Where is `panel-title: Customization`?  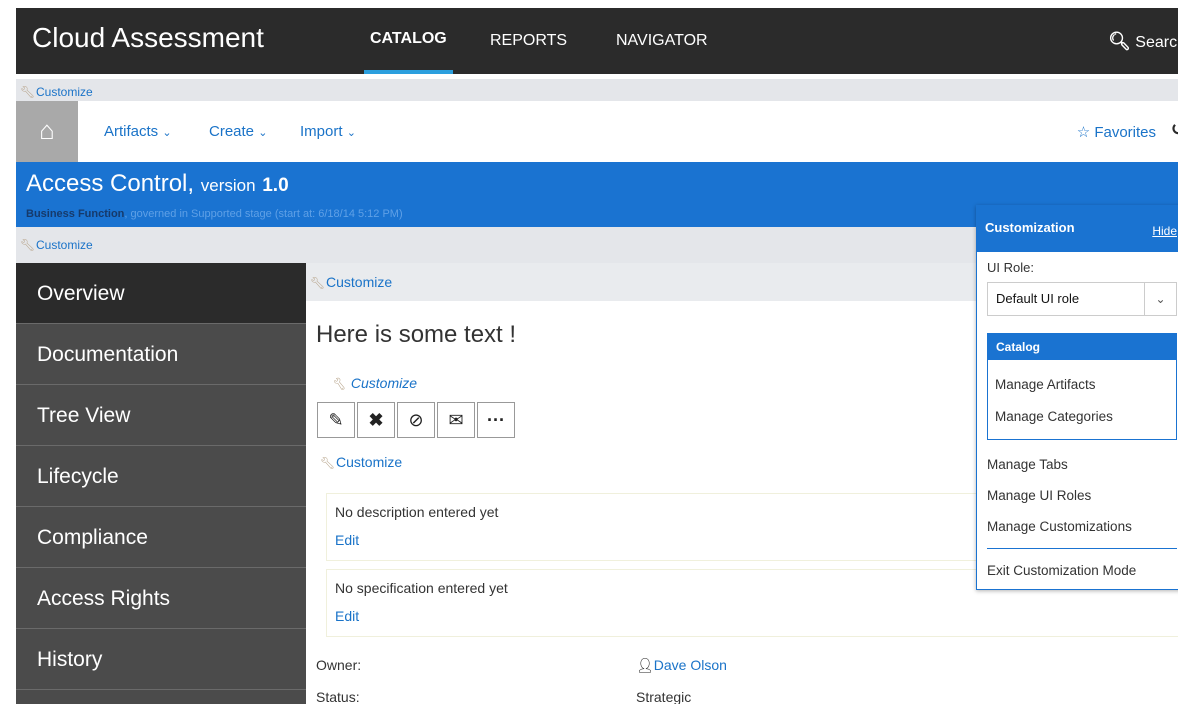 panel-title: Customization is located at coordinates (1030, 227).